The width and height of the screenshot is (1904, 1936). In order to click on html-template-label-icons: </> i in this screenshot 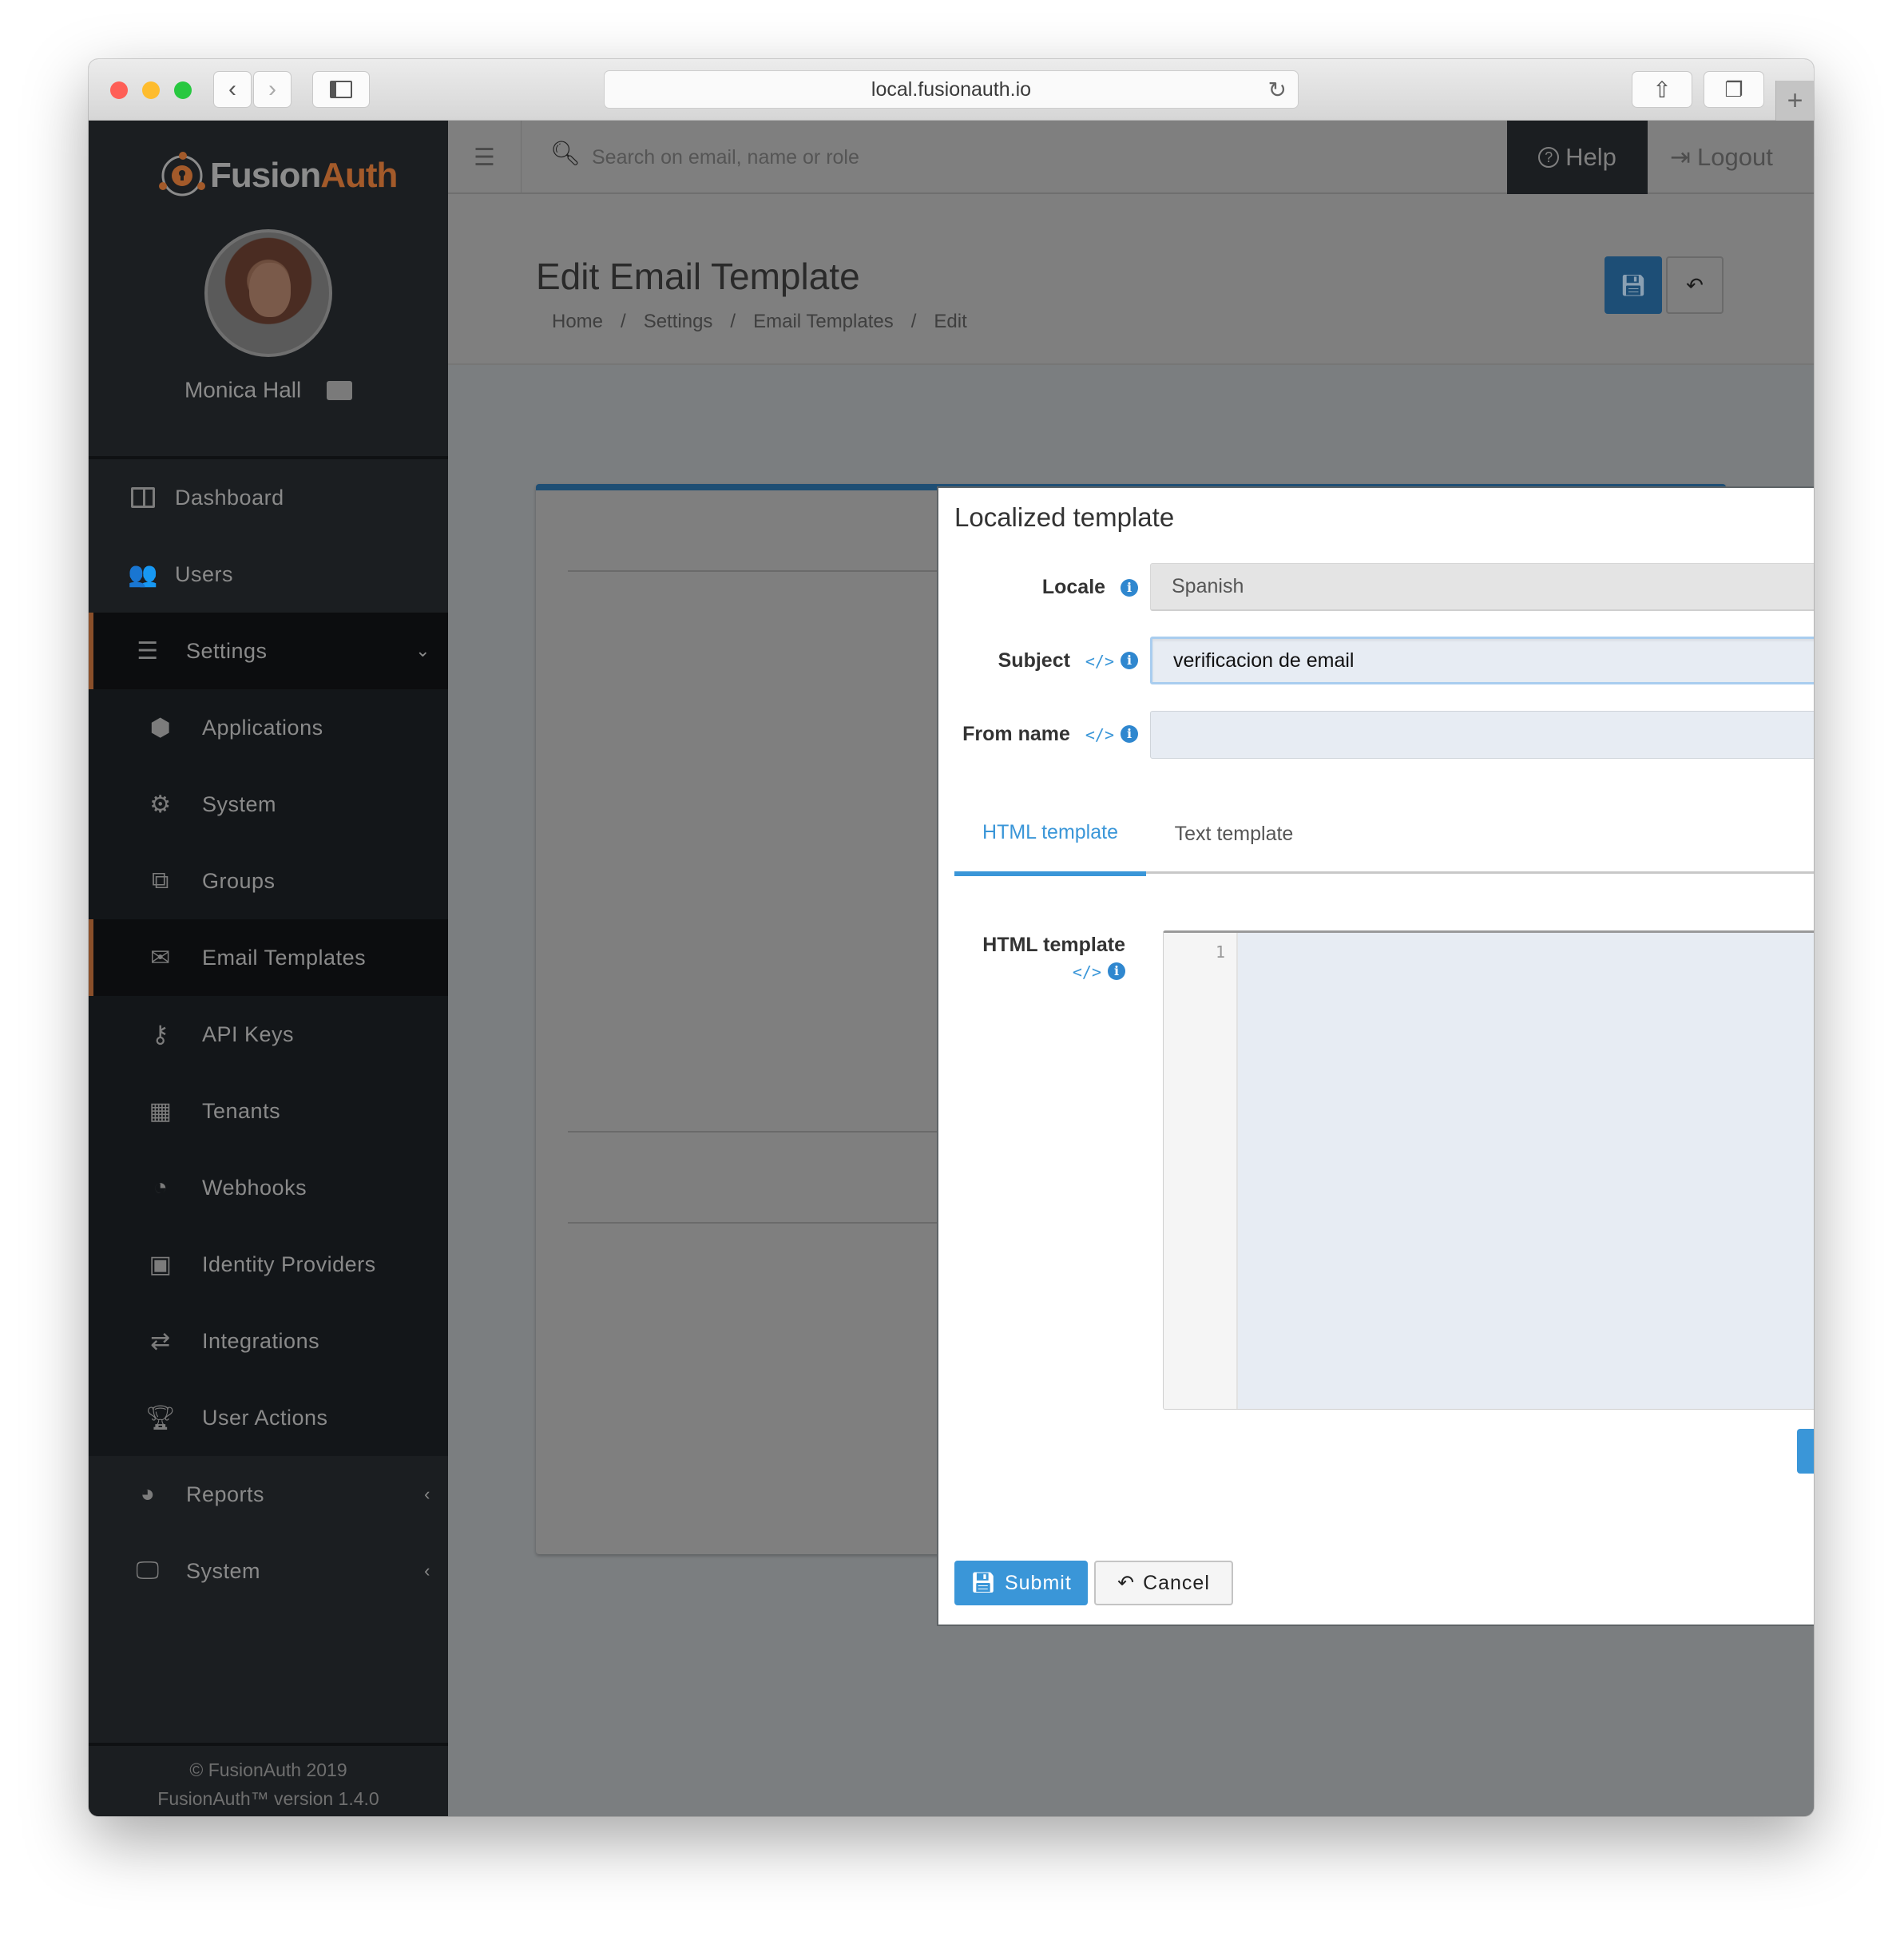, I will do `click(1039, 972)`.